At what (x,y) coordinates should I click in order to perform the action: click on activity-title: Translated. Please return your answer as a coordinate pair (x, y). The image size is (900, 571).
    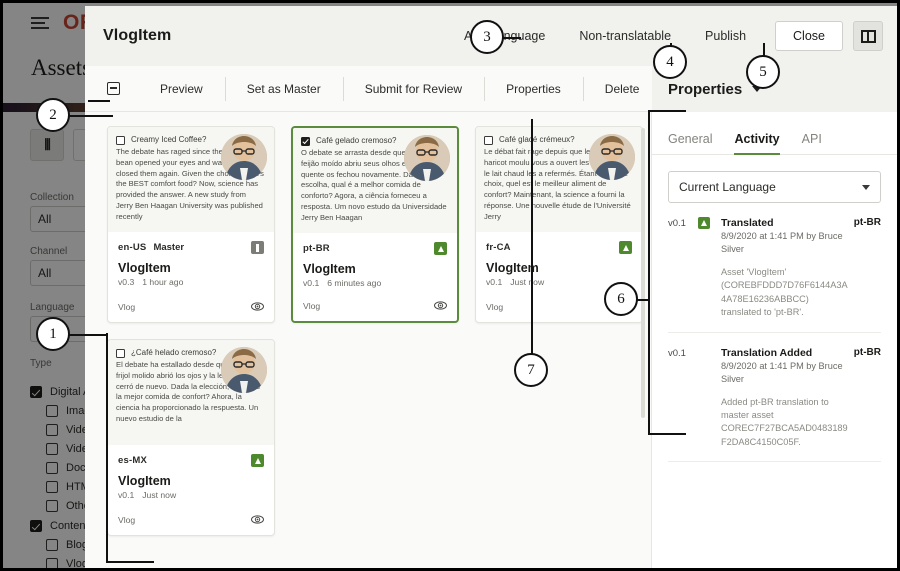
    Looking at the image, I should click on (747, 223).